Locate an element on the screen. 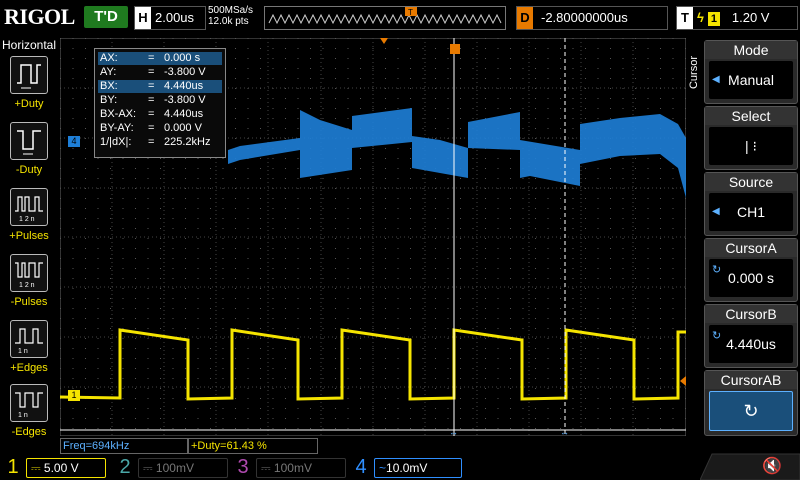 The image size is (800, 480). ch4-offset-marker: 4 is located at coordinates (74, 141).